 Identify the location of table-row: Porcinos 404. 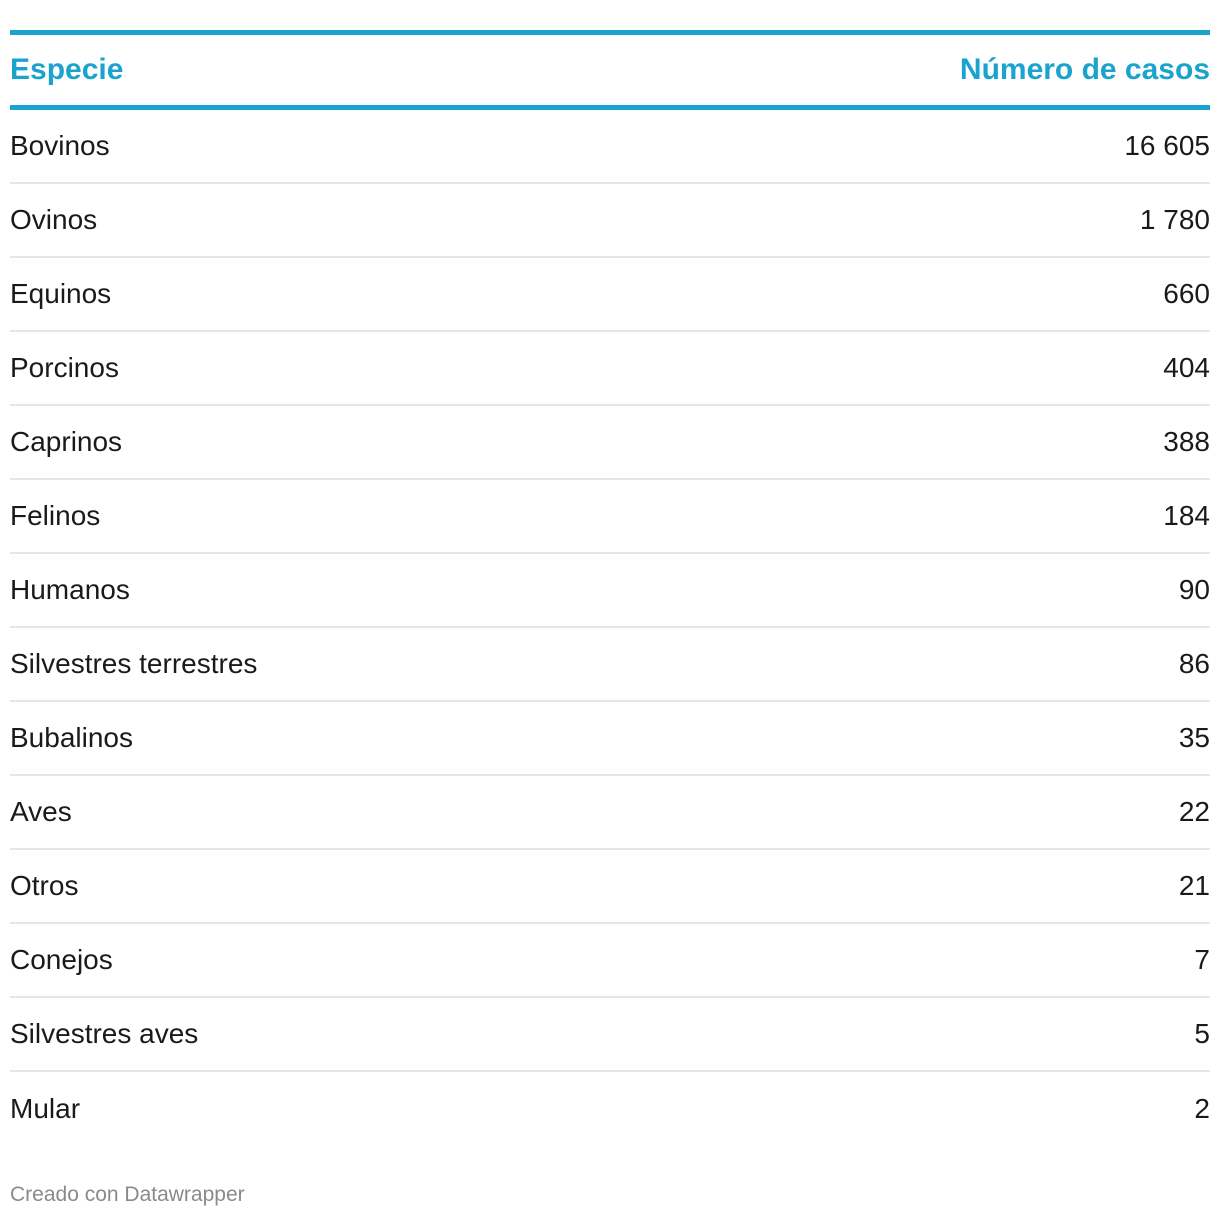
(610, 369).